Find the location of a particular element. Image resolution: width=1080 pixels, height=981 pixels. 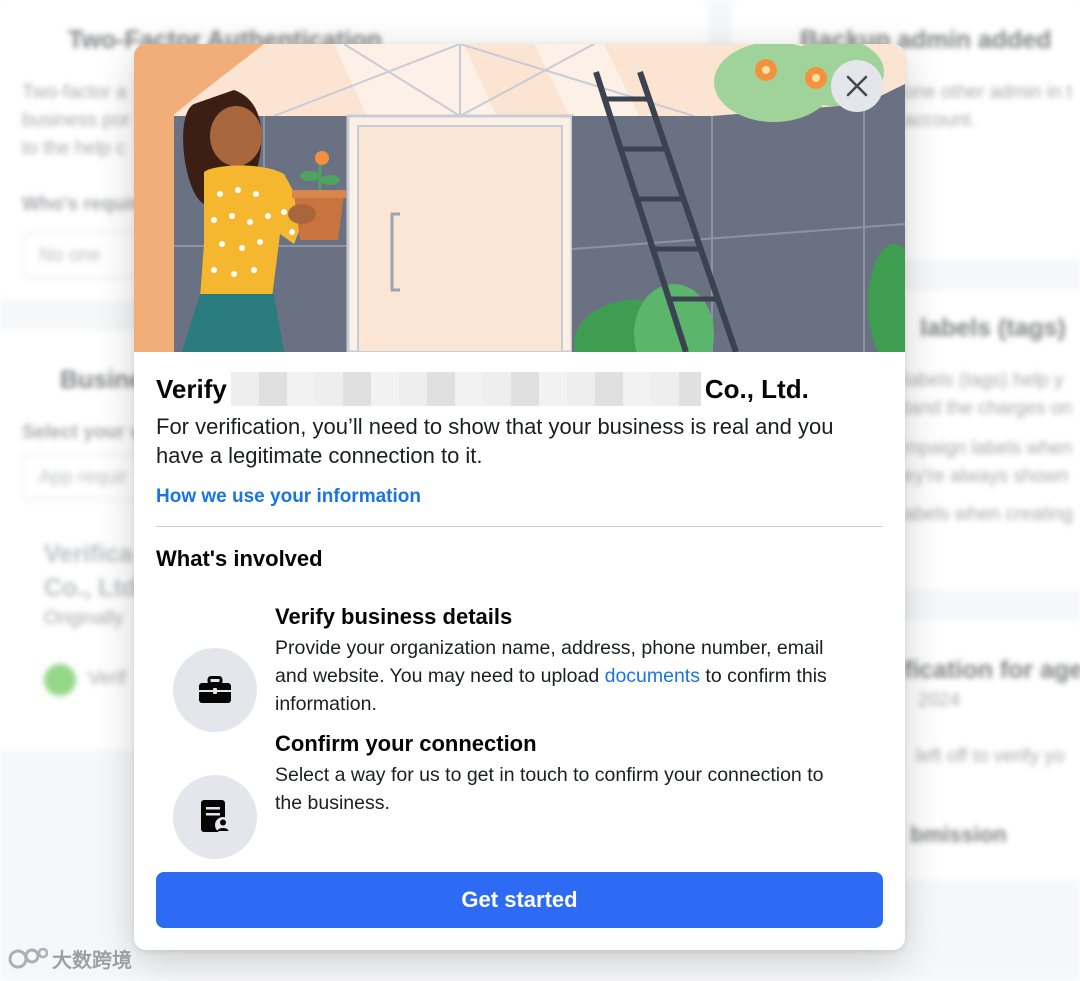

bg-two-factor-text-1: Two-factor a is located at coordinates (74, 92).